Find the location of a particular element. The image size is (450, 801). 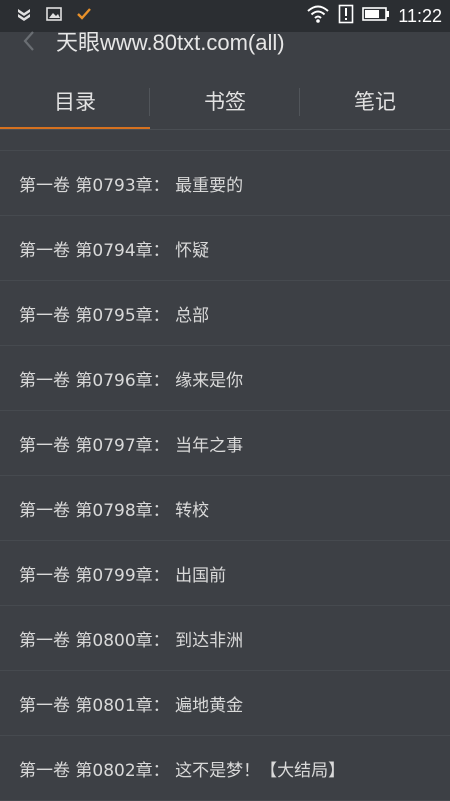

chapter-item: 第一卷 第0795章： 总部 is located at coordinates (225, 313).